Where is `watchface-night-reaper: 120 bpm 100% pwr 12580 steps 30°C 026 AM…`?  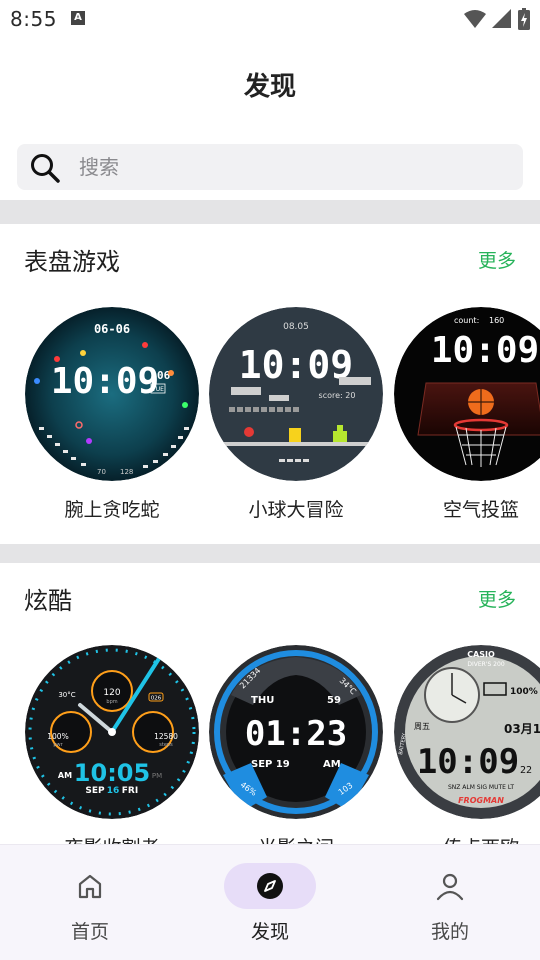 watchface-night-reaper: 120 bpm 100% pwr 12580 steps 30°C 026 AM… is located at coordinates (112, 732).